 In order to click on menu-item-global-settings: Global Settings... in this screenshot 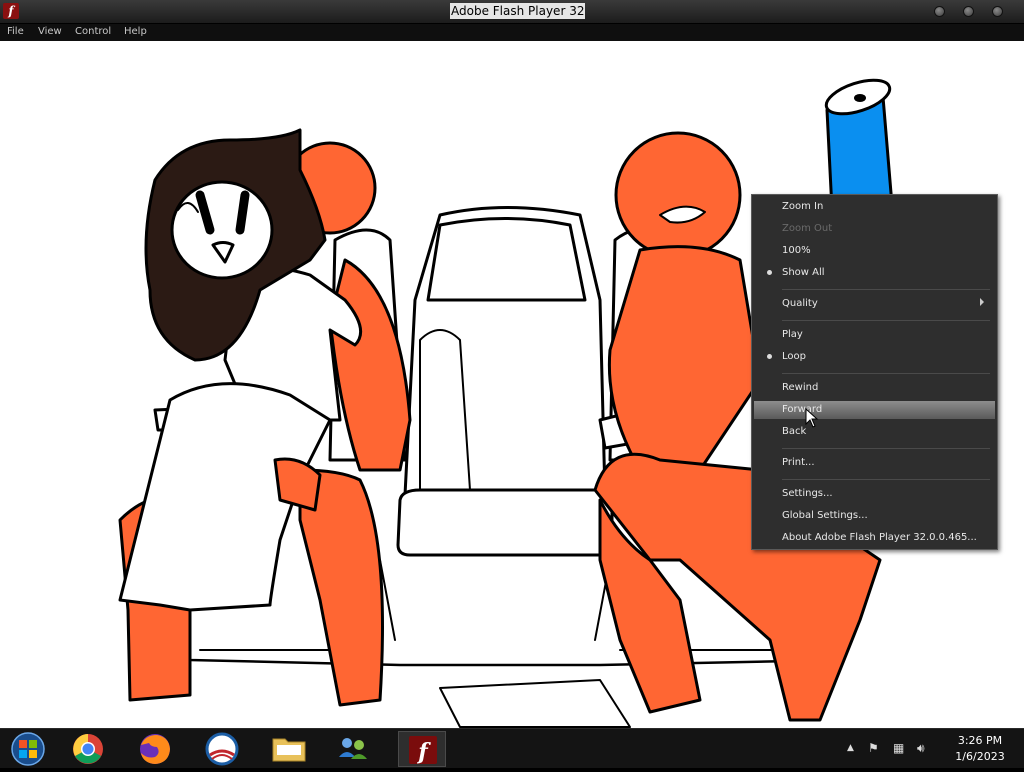, I will do `click(825, 516)`.